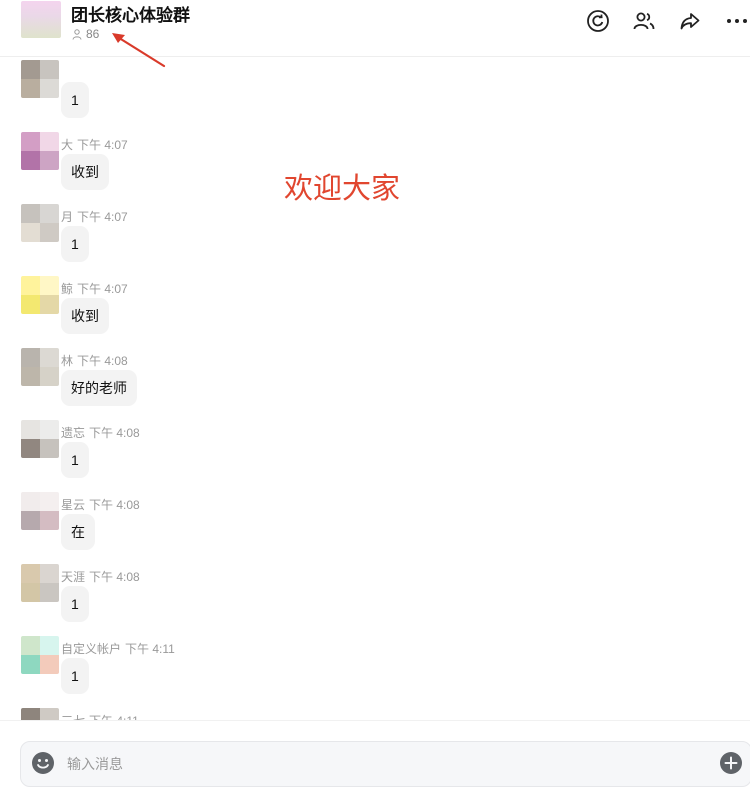 Image resolution: width=750 pixels, height=787 pixels. Describe the element at coordinates (73, 577) in the screenshot. I see `sender-name: 天涯` at that location.